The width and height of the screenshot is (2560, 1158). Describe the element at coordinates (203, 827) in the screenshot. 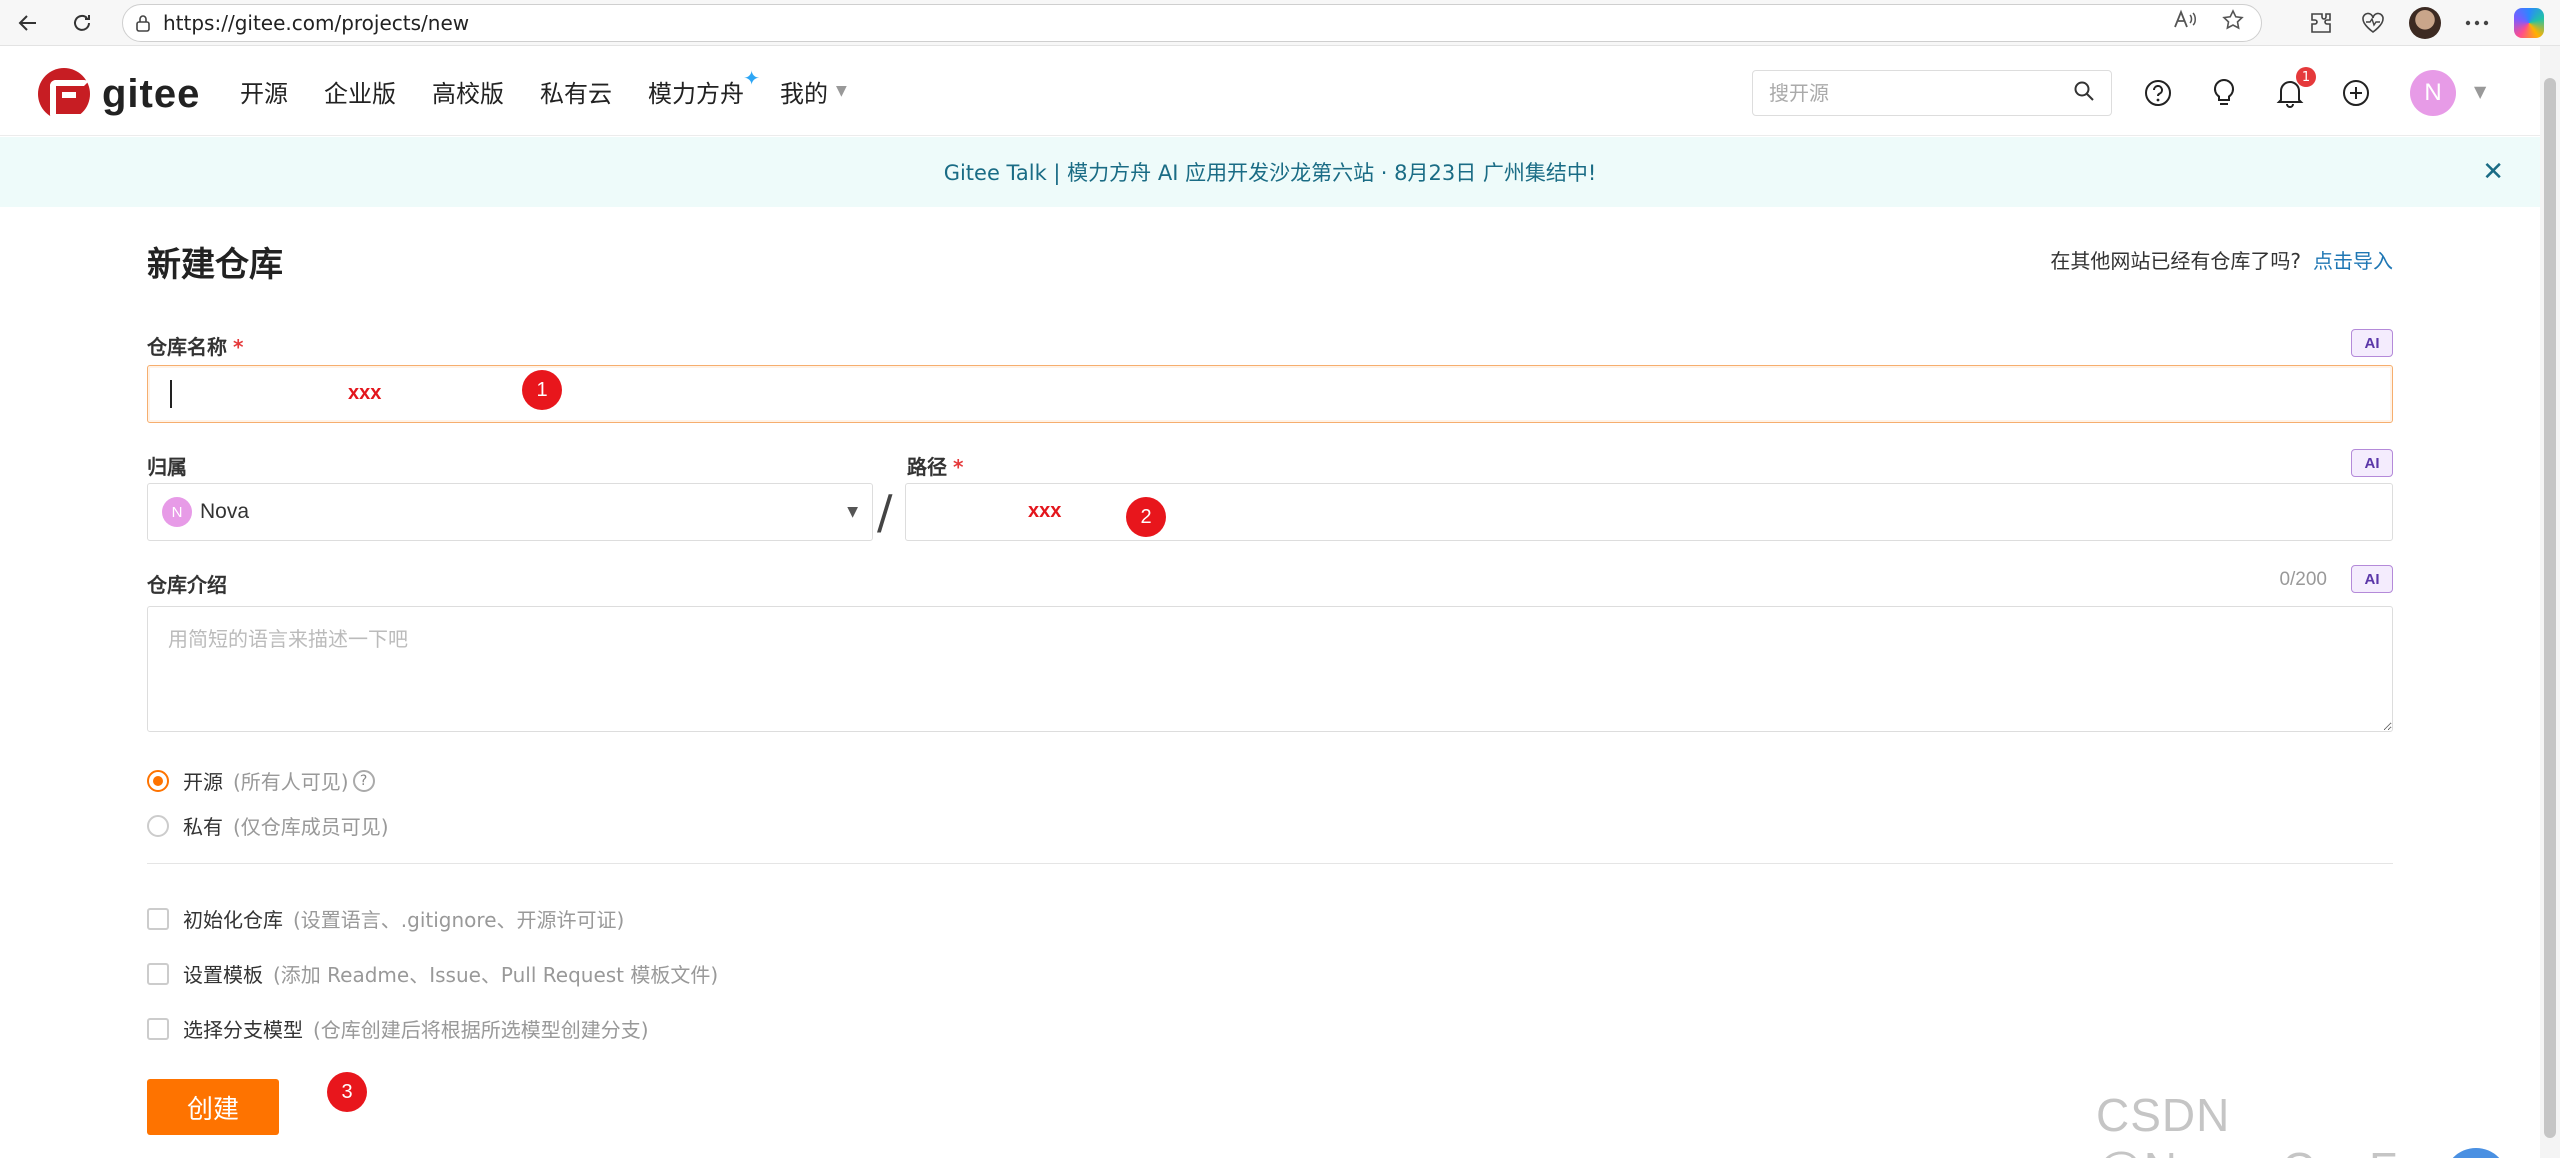

I see `visibility-private-label: 私有` at that location.